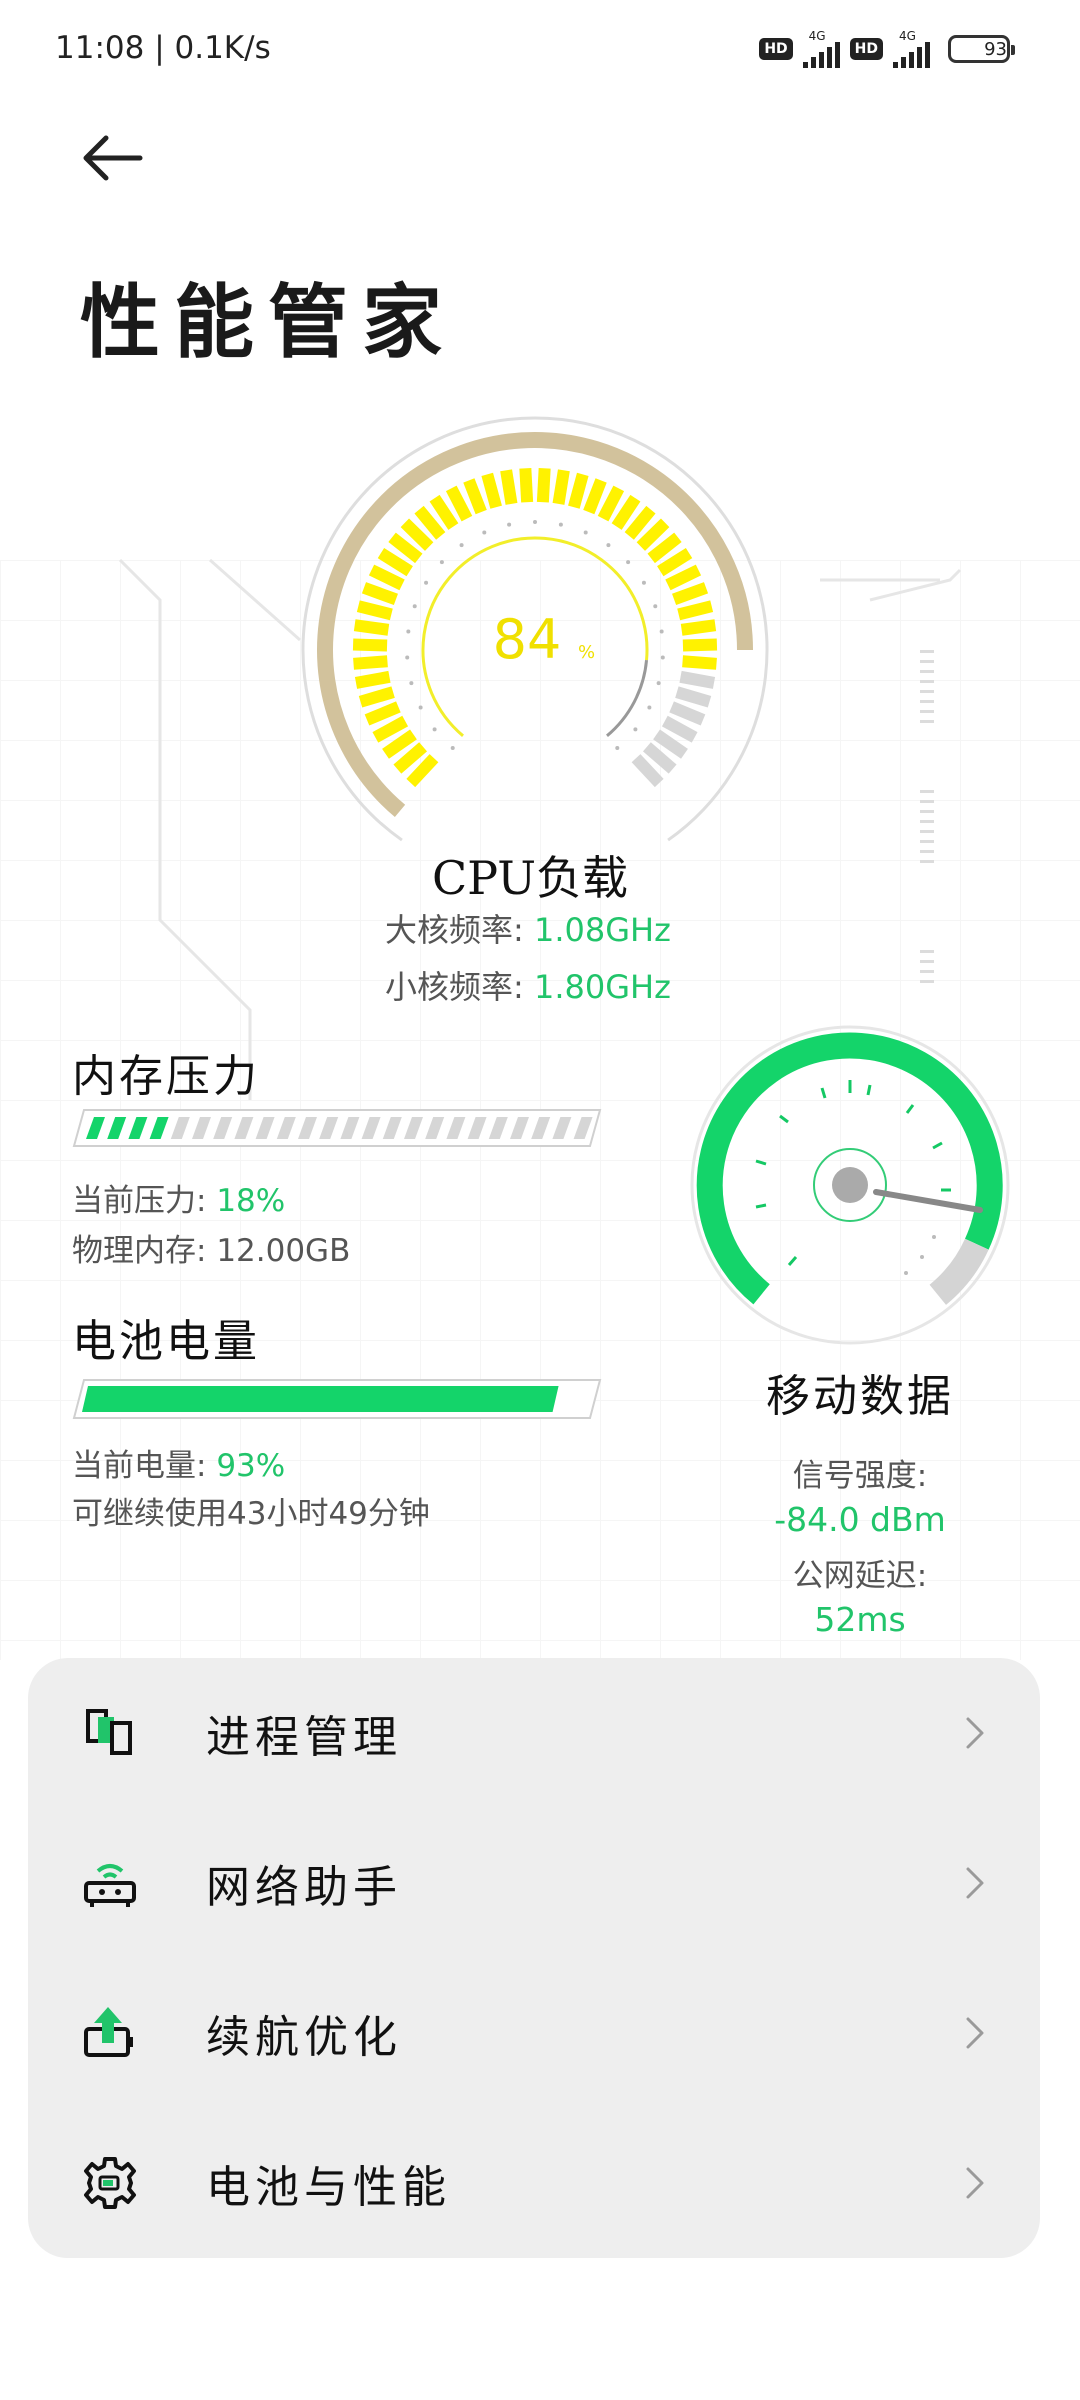 This screenshot has width=1080, height=2400. I want to click on memory-pressure-info: 当前压力: 18%, so click(179, 1201).